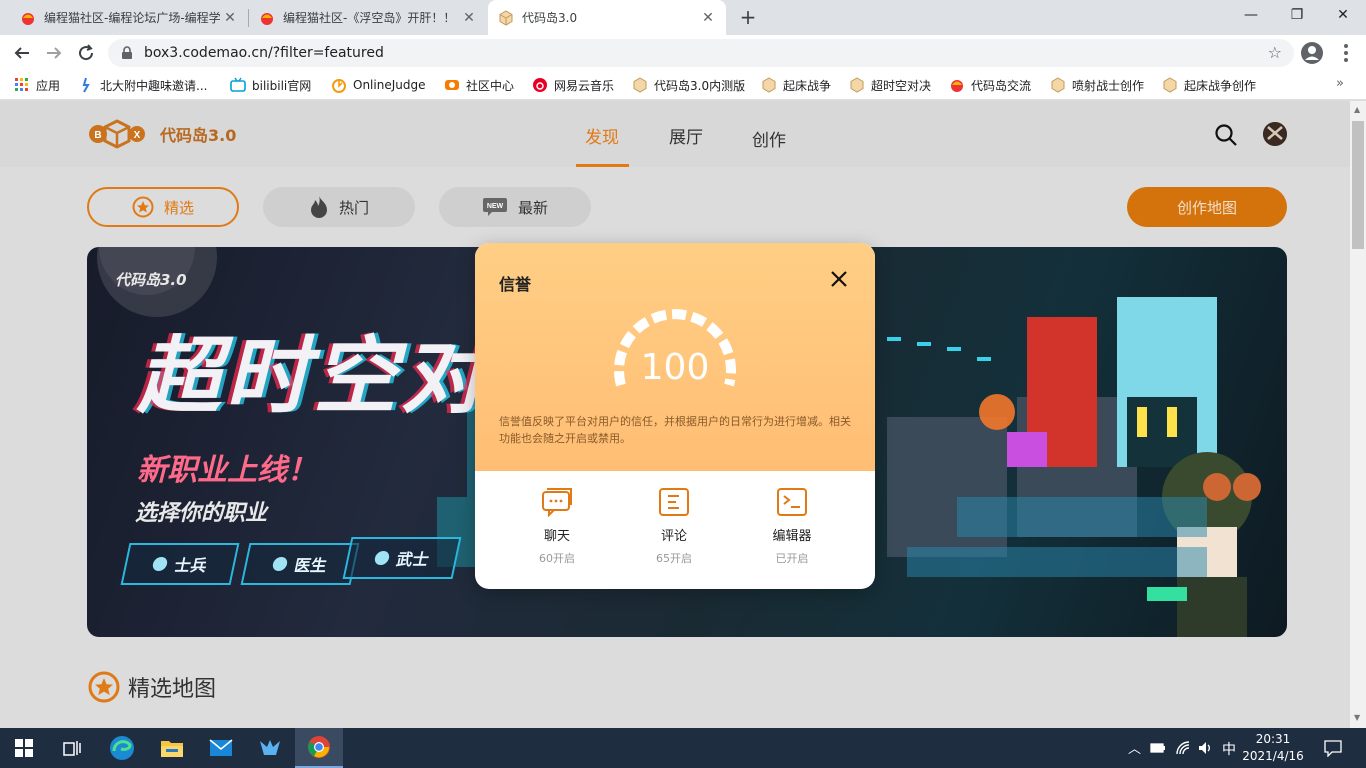  What do you see at coordinates (1343, 15) in the screenshot?
I see `close-window-button: ✕` at bounding box center [1343, 15].